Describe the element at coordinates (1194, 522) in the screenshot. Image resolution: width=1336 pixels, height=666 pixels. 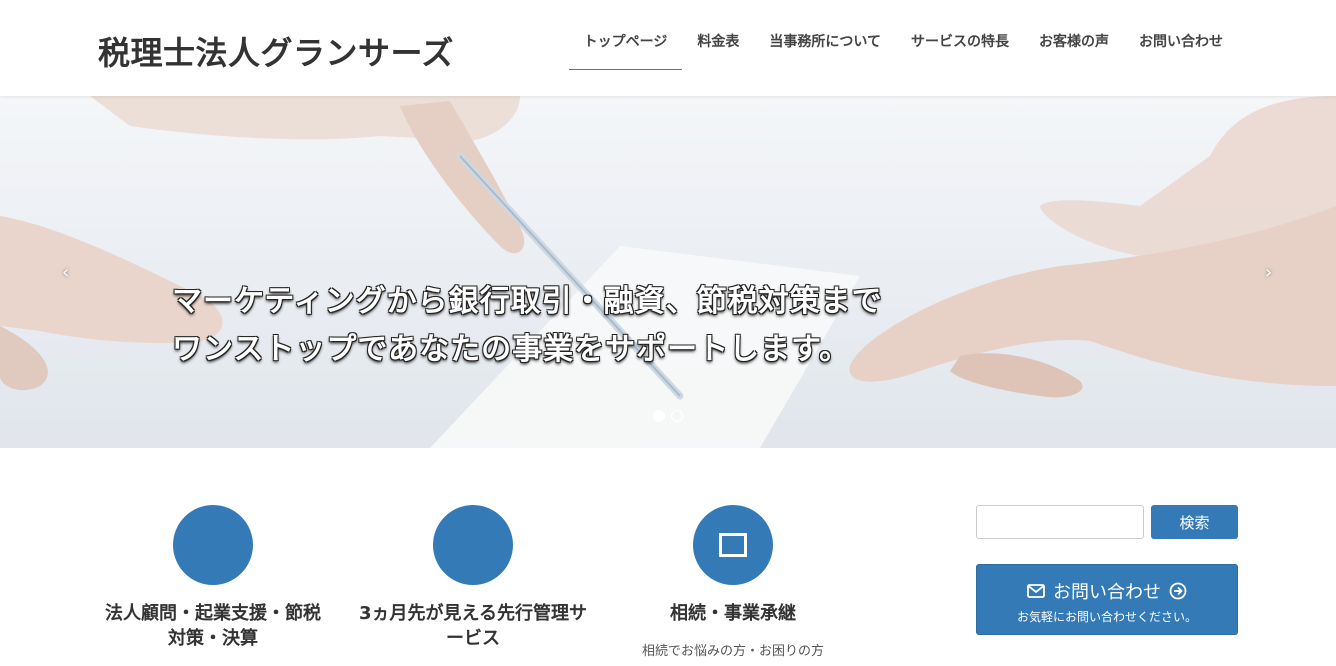
I see `search-button: 検索` at that location.